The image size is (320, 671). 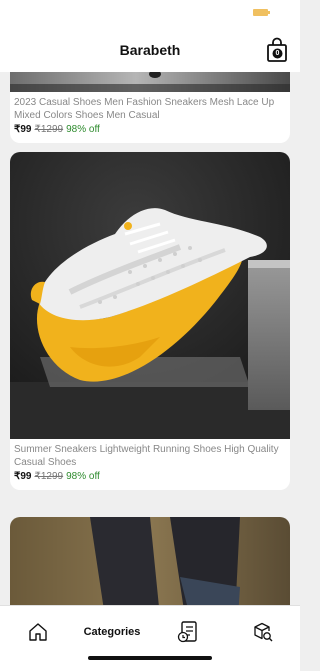 I want to click on status-bar, so click(x=150, y=14).